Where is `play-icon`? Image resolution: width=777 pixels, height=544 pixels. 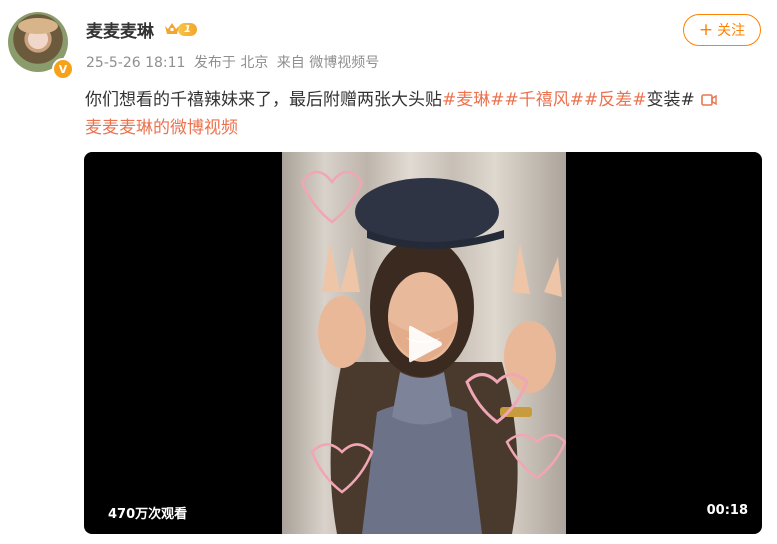 play-icon is located at coordinates (425, 344).